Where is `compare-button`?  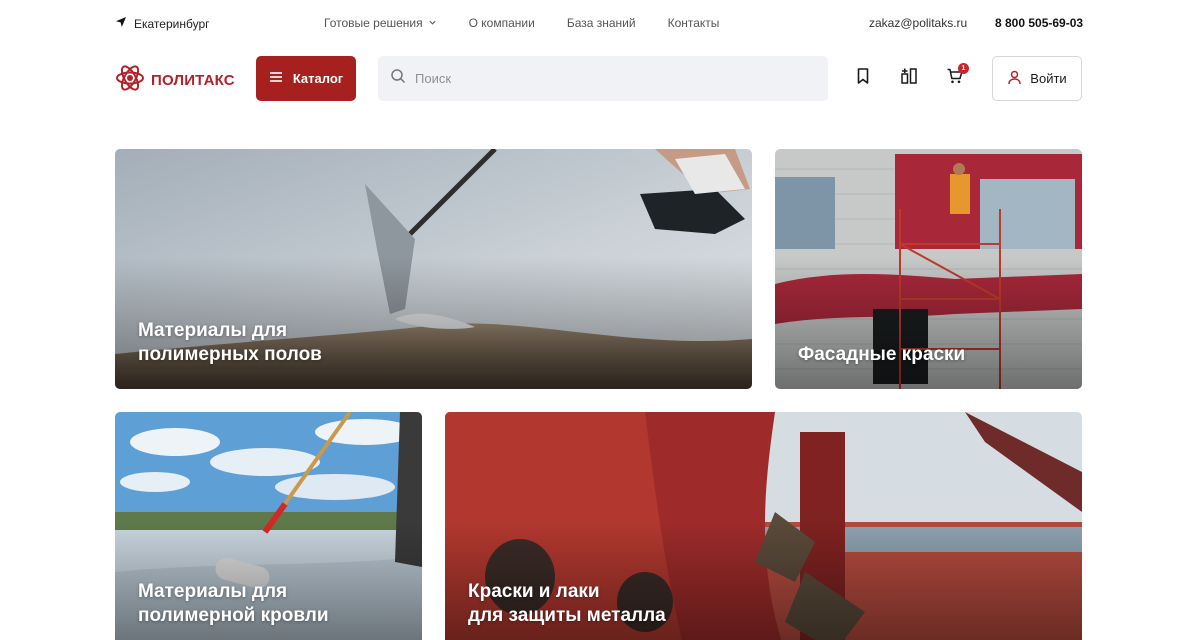 compare-button is located at coordinates (909, 78).